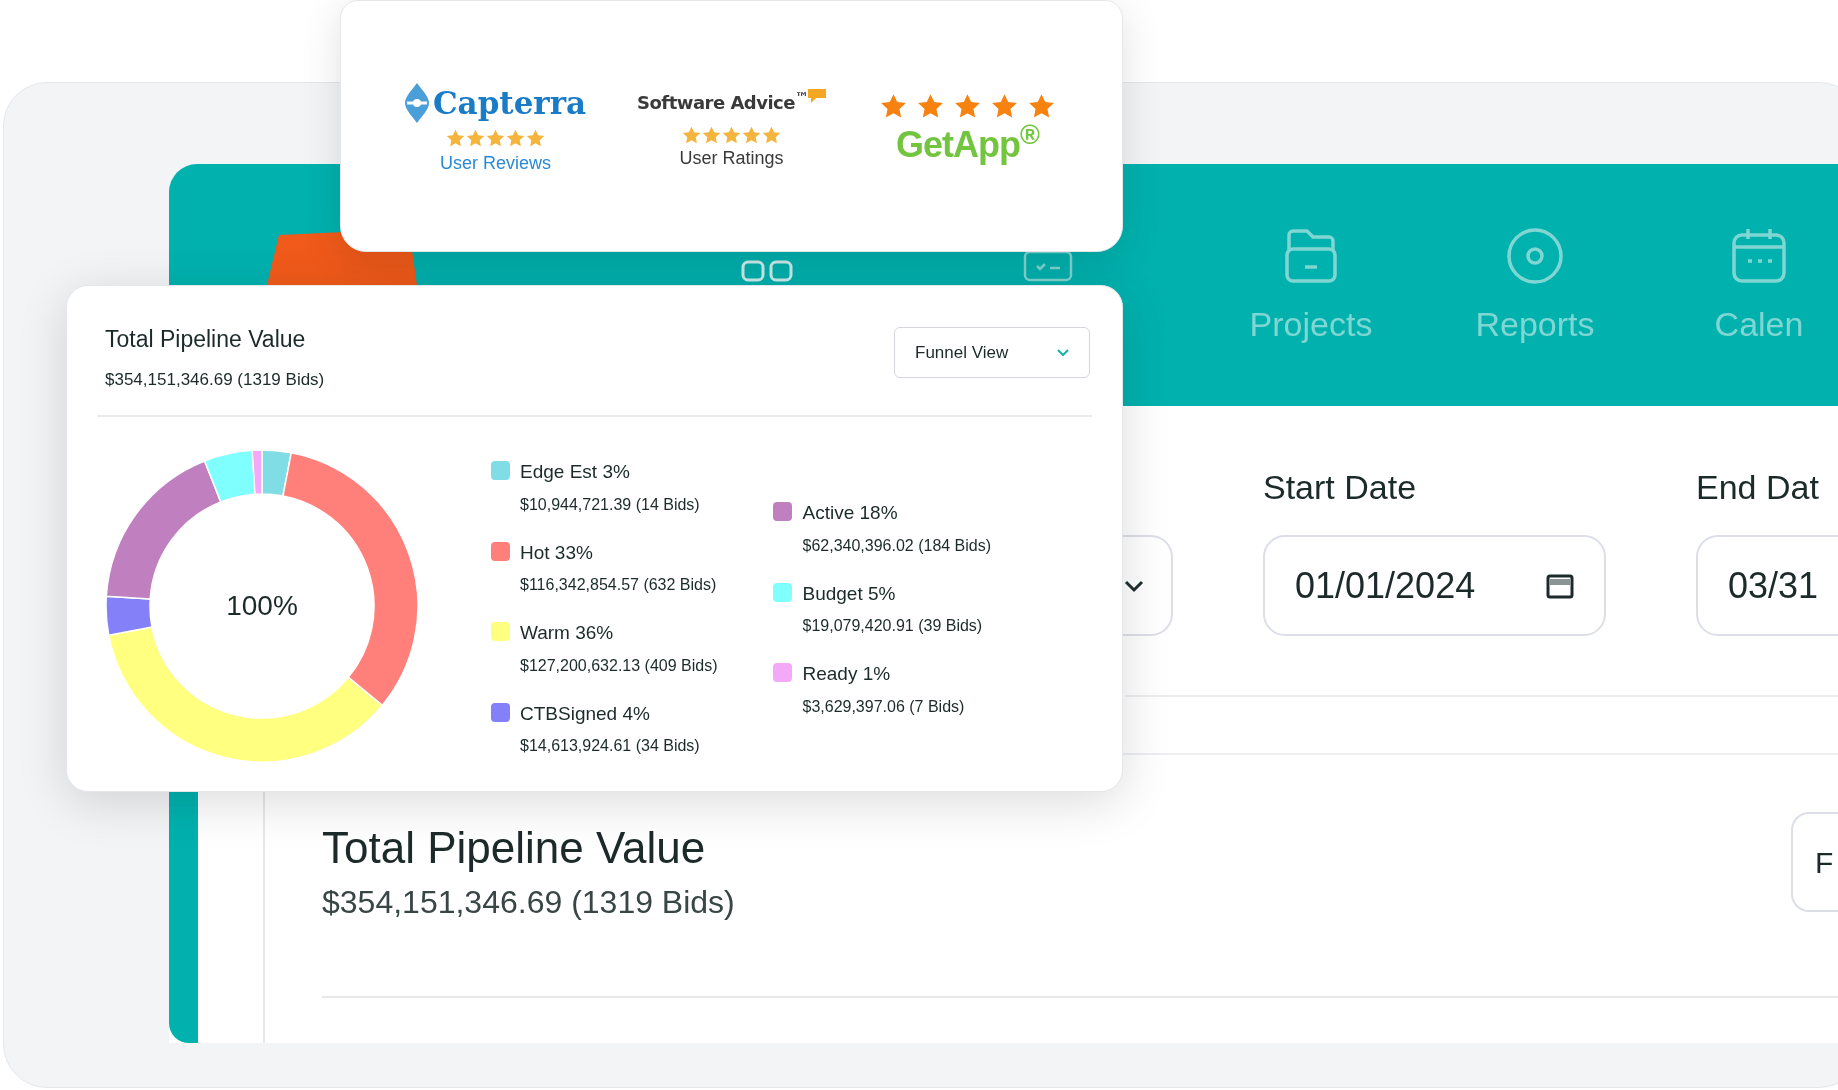 This screenshot has width=1838, height=1090. Describe the element at coordinates (206, 339) in the screenshot. I see `card-title: Total Pipeline Value` at that location.